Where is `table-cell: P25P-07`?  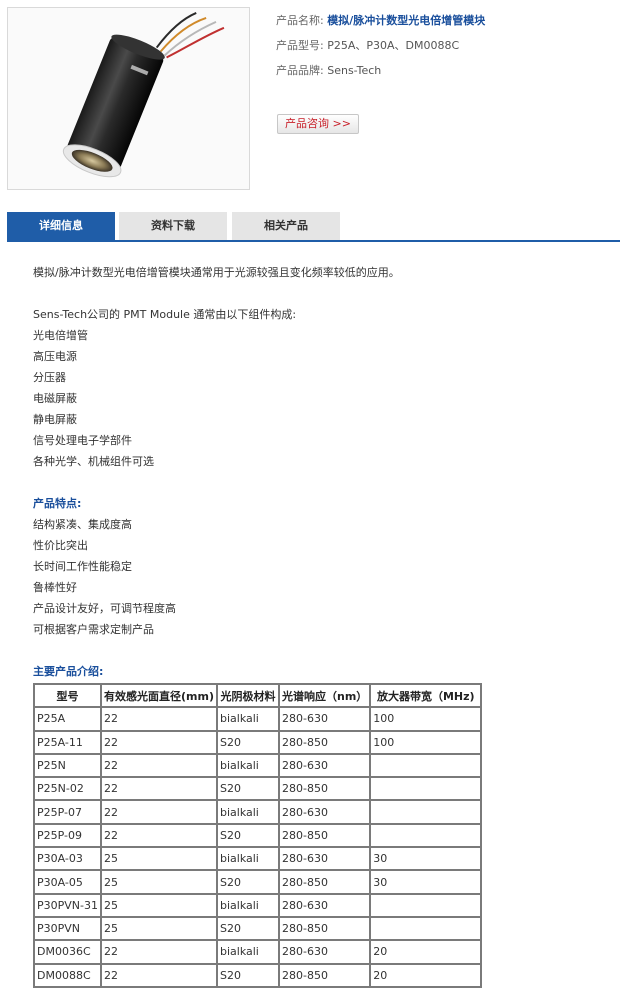
table-cell: P25P-07 is located at coordinates (67, 812).